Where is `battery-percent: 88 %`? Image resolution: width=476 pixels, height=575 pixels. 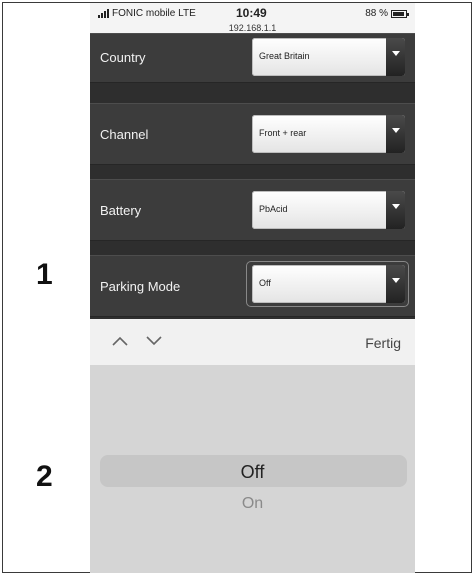
battery-percent: 88 % is located at coordinates (376, 13).